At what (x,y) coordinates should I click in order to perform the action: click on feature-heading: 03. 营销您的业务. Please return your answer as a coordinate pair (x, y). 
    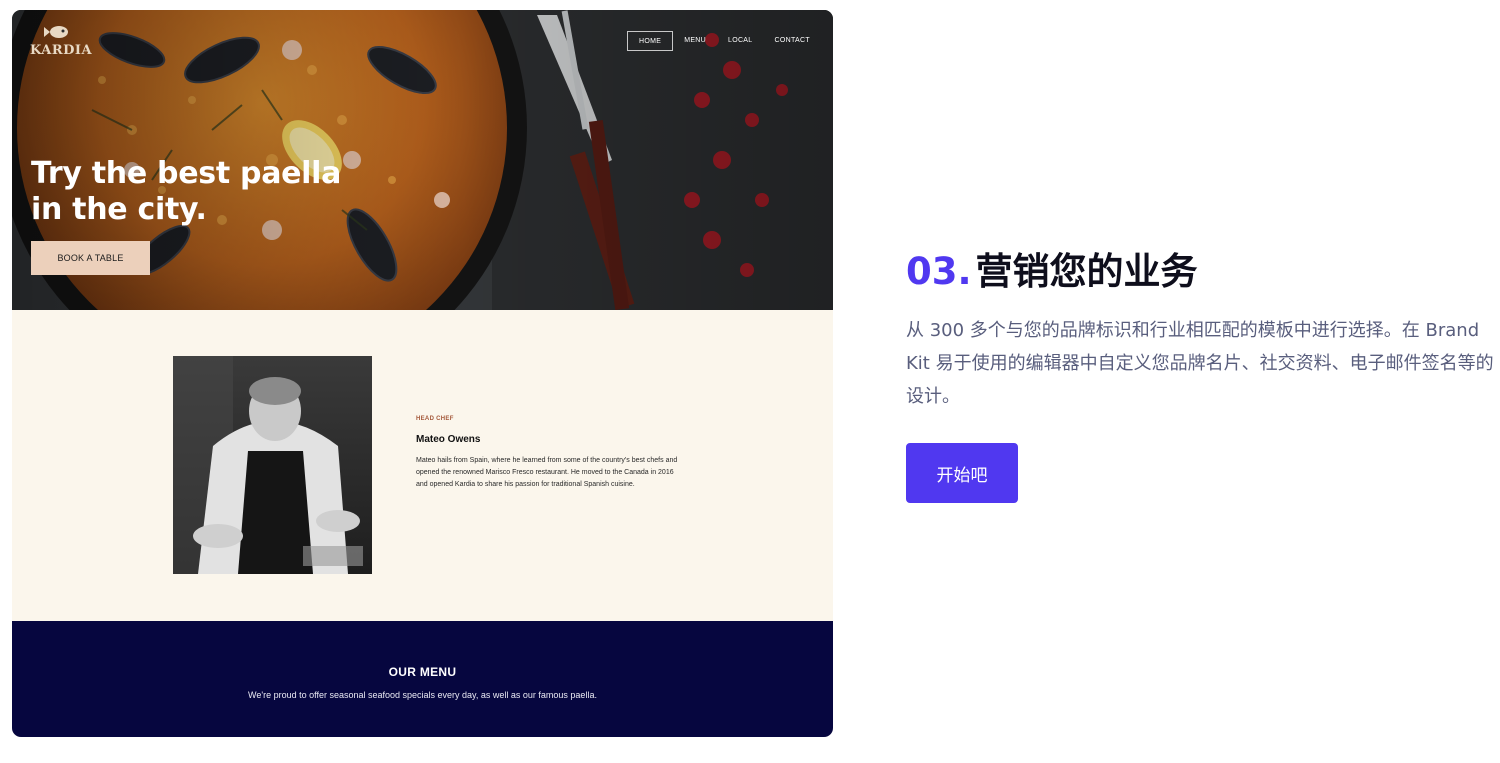
    Looking at the image, I should click on (1052, 272).